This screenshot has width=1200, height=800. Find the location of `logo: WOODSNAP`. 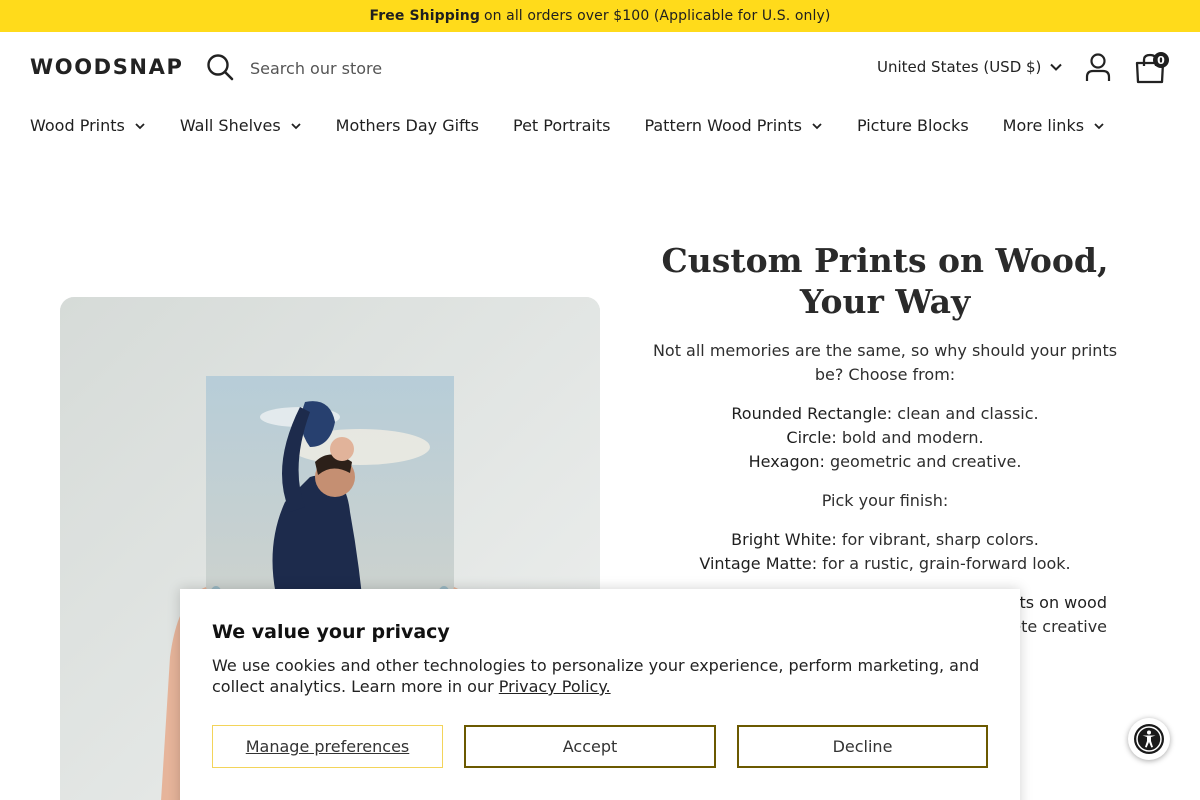

logo: WOODSNAP is located at coordinates (106, 67).